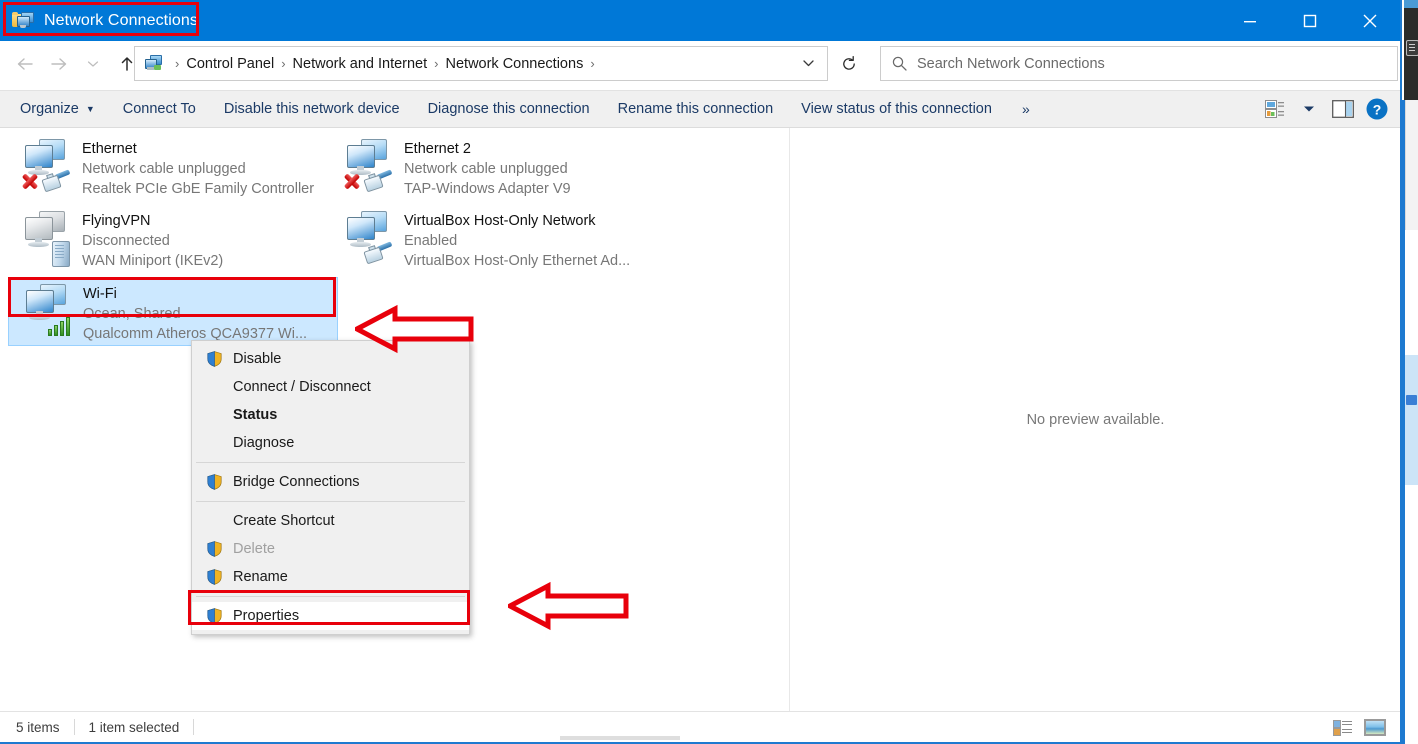 This screenshot has width=1418, height=744. Describe the element at coordinates (437, 149) in the screenshot. I see `connection-name: Ethernet 2` at that location.